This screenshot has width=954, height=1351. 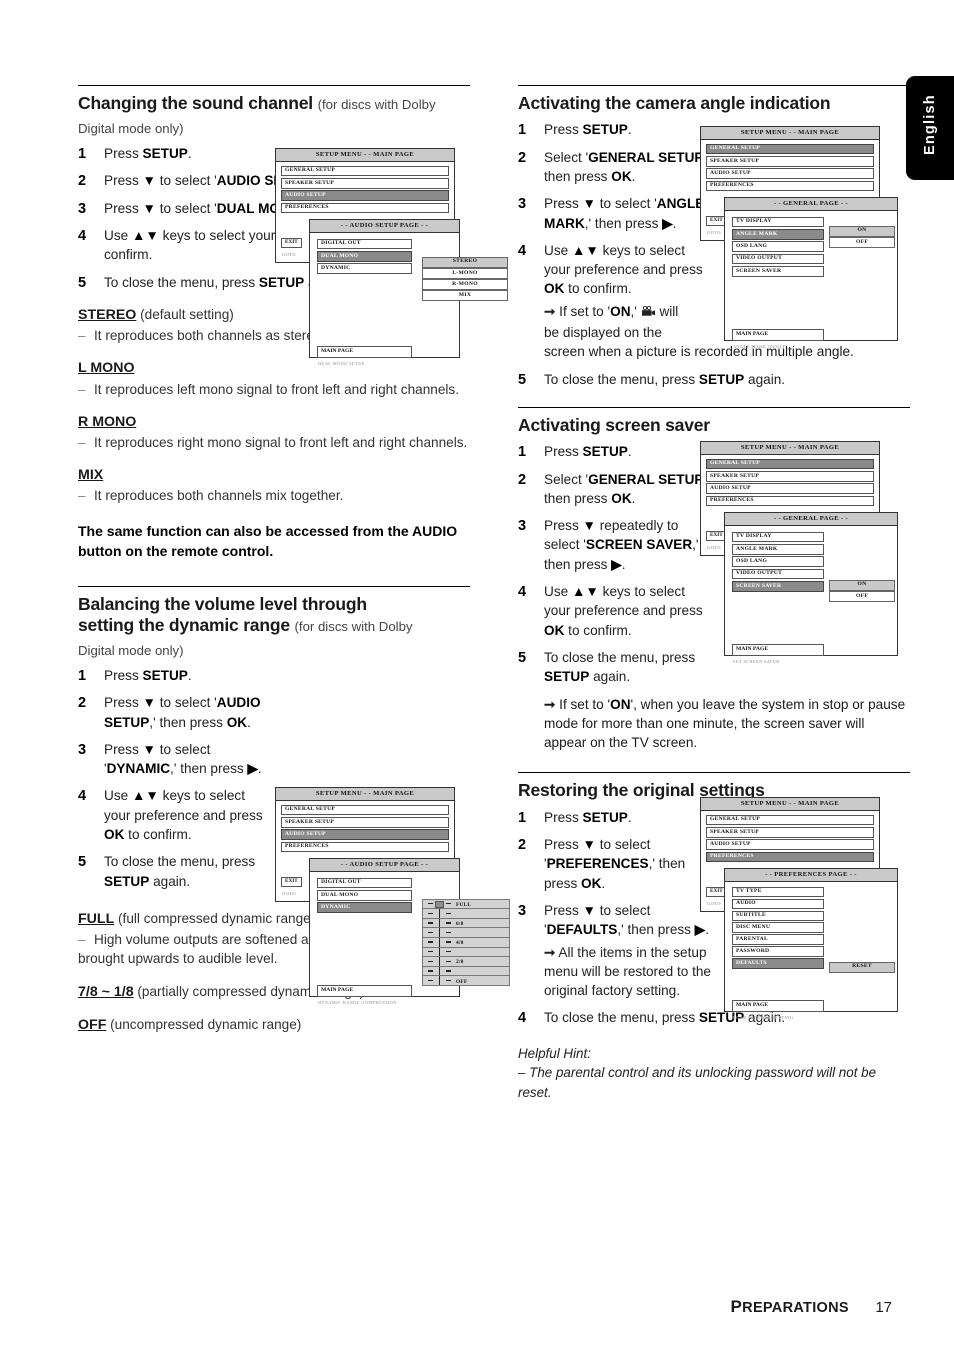 What do you see at coordinates (341, 363) in the screenshot?
I see `osd-audio-footer: DUAL MONO SETUP` at bounding box center [341, 363].